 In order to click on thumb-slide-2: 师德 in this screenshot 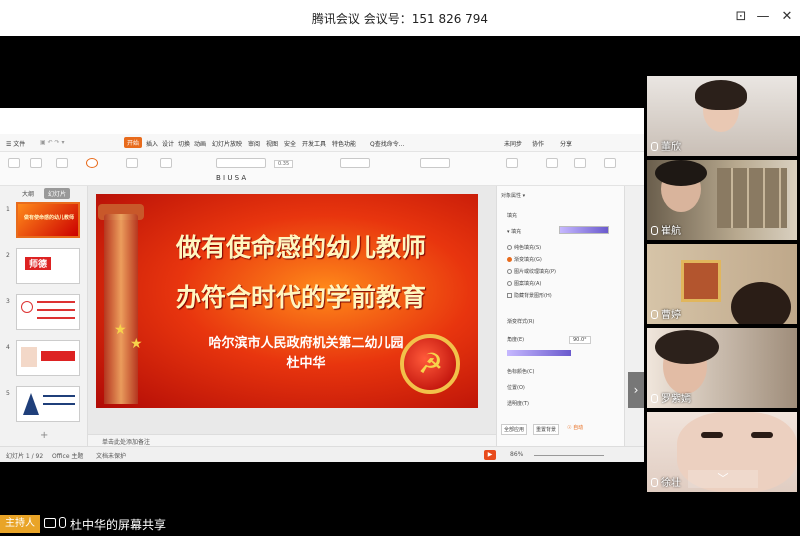, I will do `click(48, 266)`.